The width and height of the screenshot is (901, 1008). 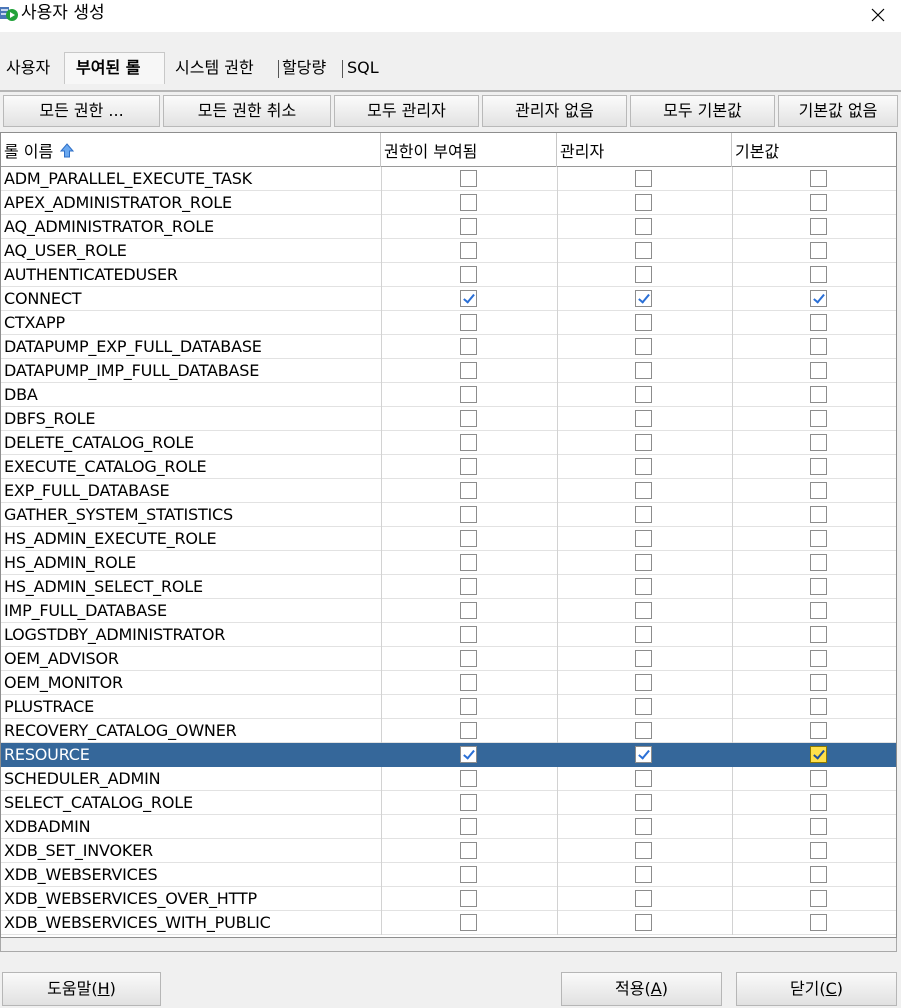 What do you see at coordinates (448, 611) in the screenshot?
I see `table-row: IMP_FULL_DATABASE` at bounding box center [448, 611].